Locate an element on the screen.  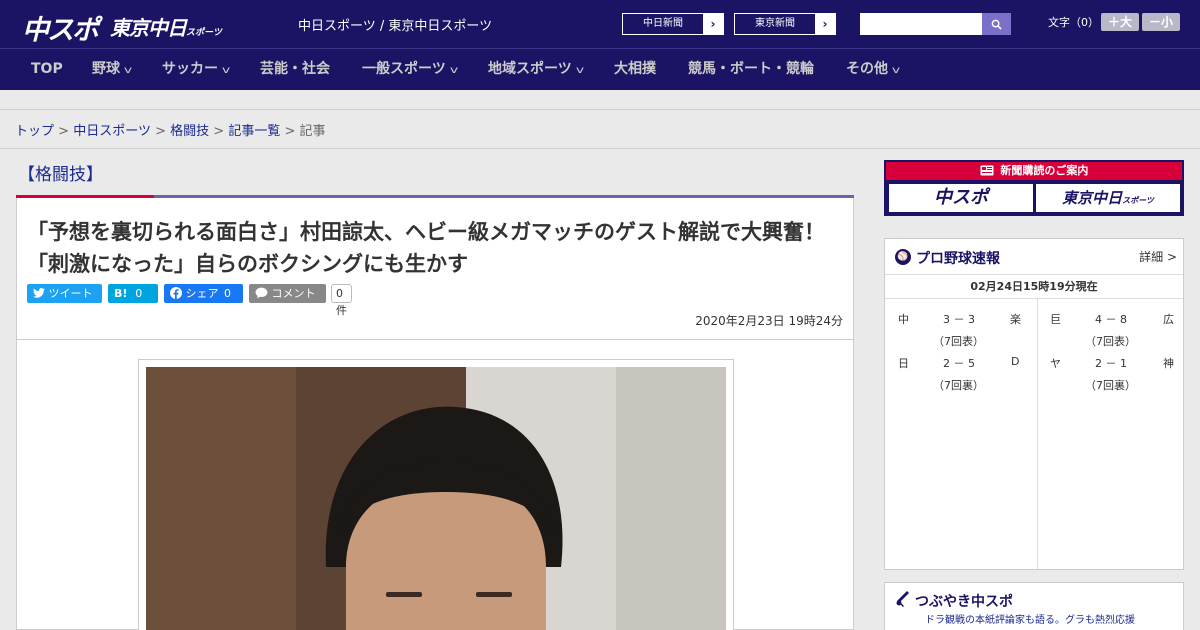
baseball-widget-header: ⚾ プロ野球速報 詳細 > is located at coordinates (1034, 257).